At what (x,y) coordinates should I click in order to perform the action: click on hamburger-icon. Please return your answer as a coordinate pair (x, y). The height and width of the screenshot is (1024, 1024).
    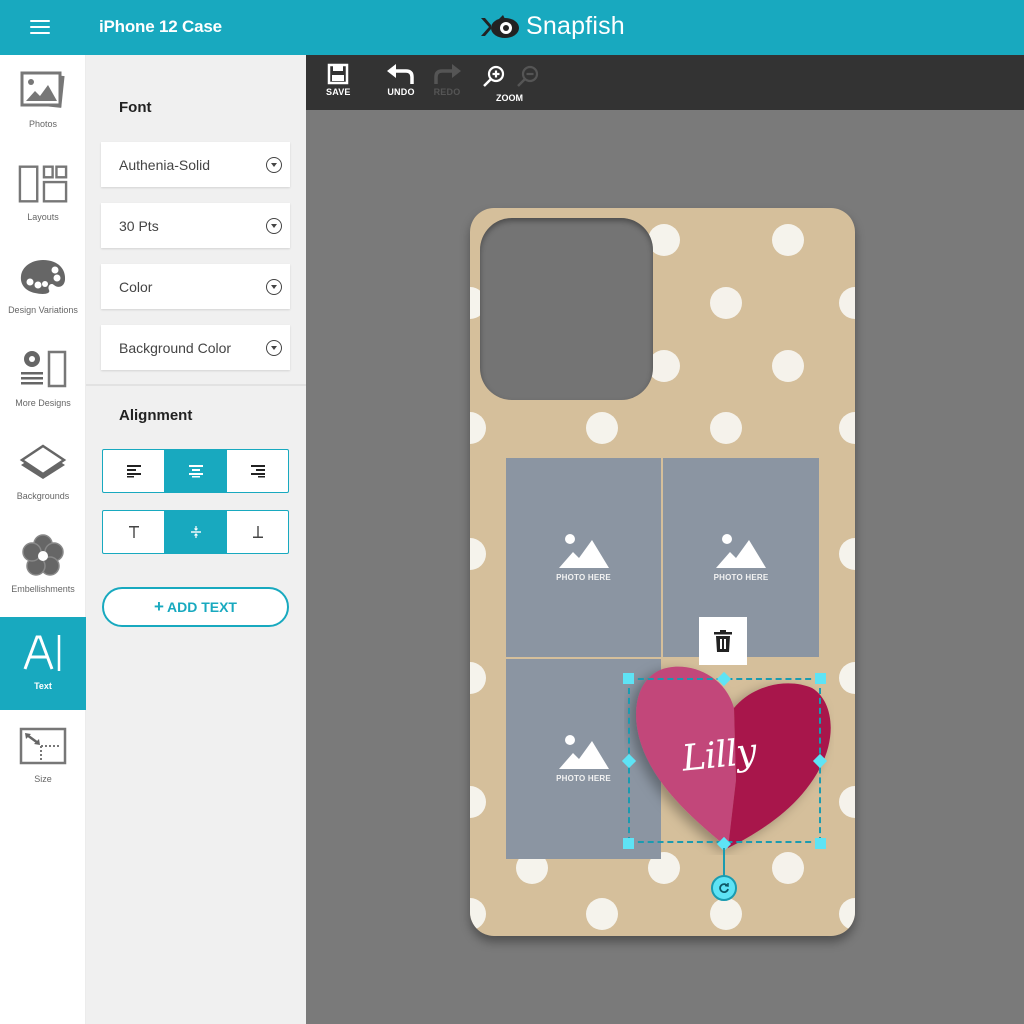
    Looking at the image, I should click on (41, 27).